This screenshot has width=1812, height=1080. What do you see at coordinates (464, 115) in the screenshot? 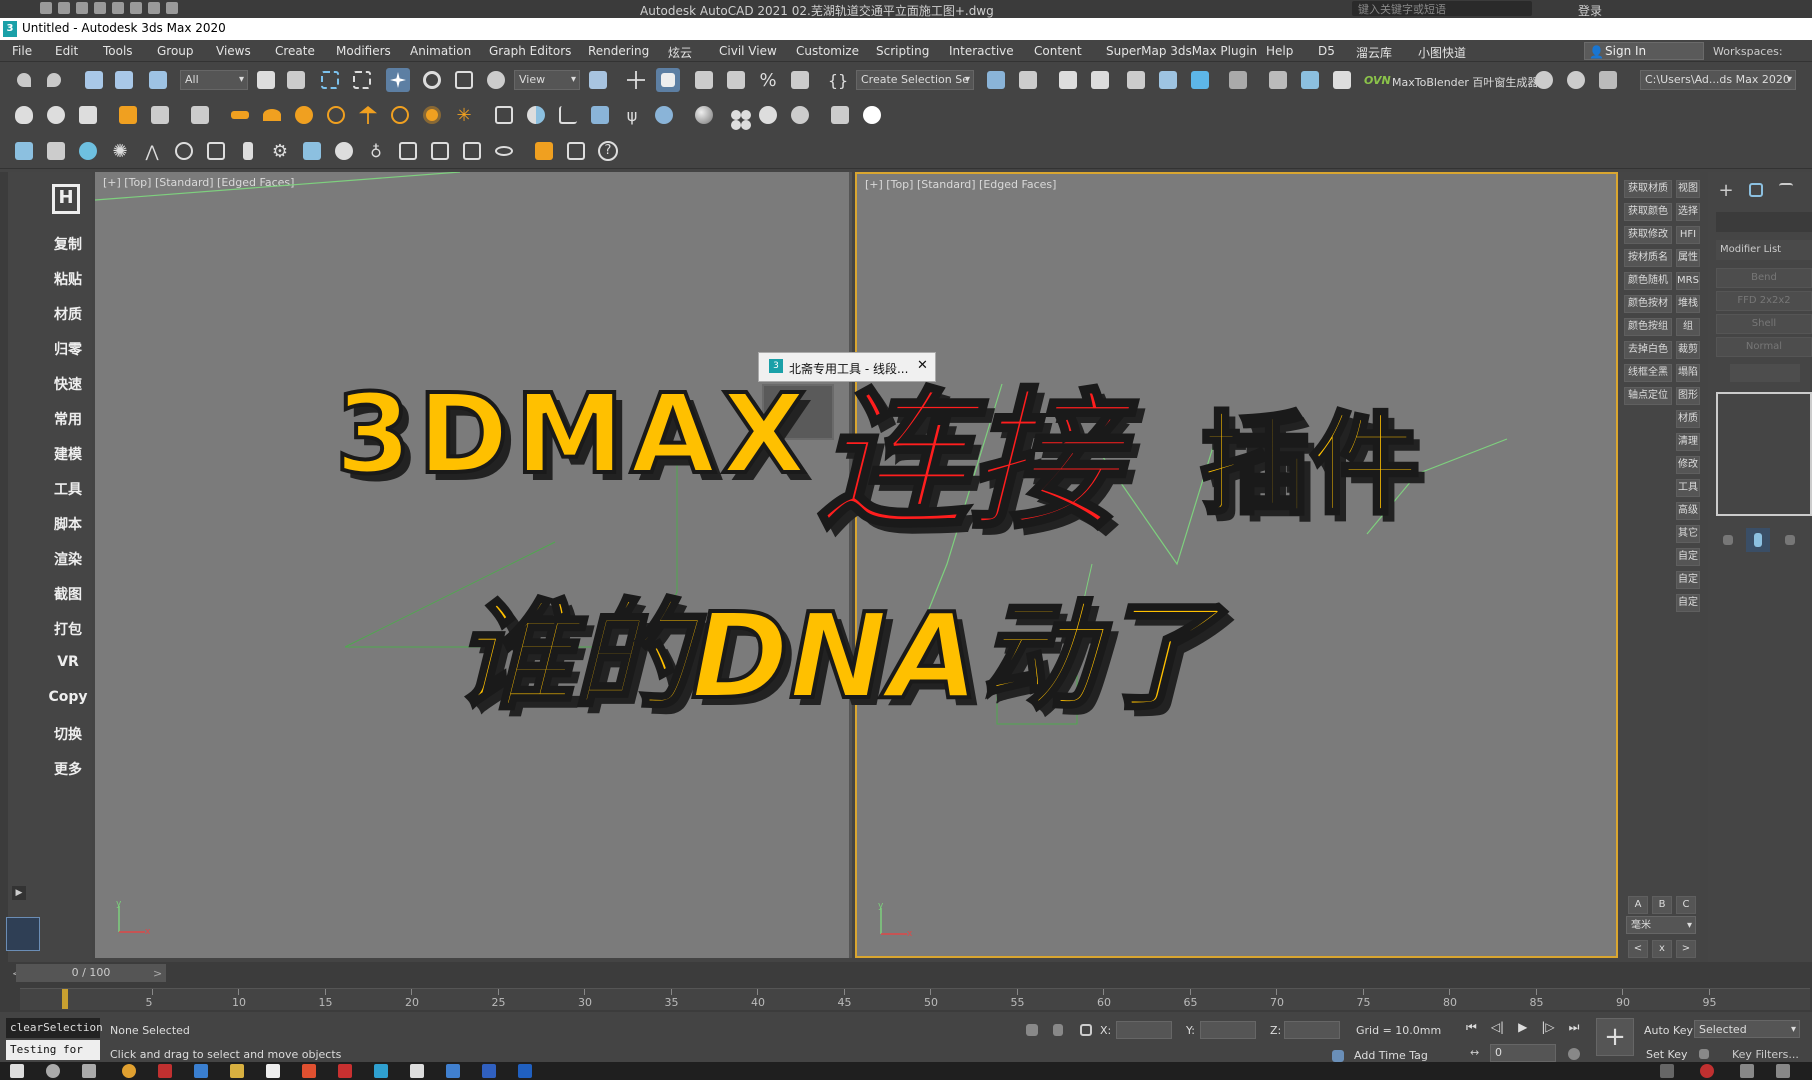
I see `sparkle-icon: ✳` at bounding box center [464, 115].